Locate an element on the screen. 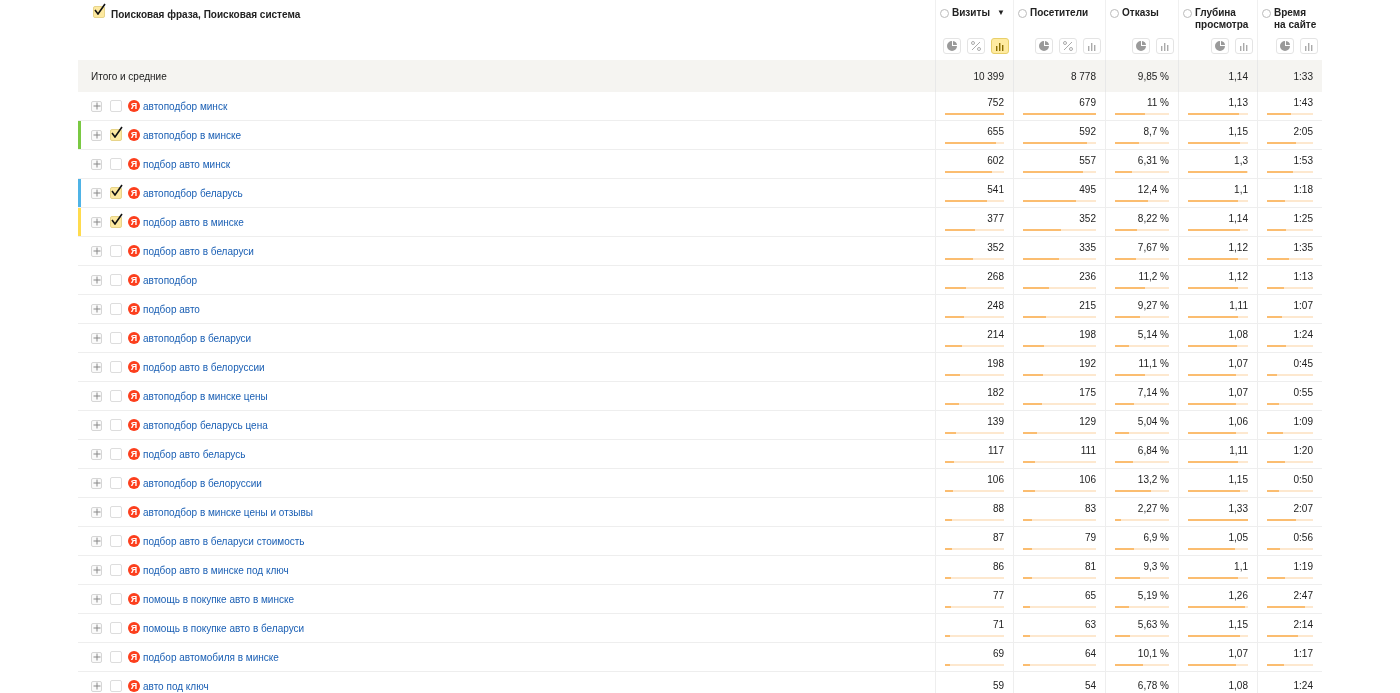 The width and height of the screenshot is (1400, 693). search-phrase-link: автоподбор в минске цены is located at coordinates (205, 396).